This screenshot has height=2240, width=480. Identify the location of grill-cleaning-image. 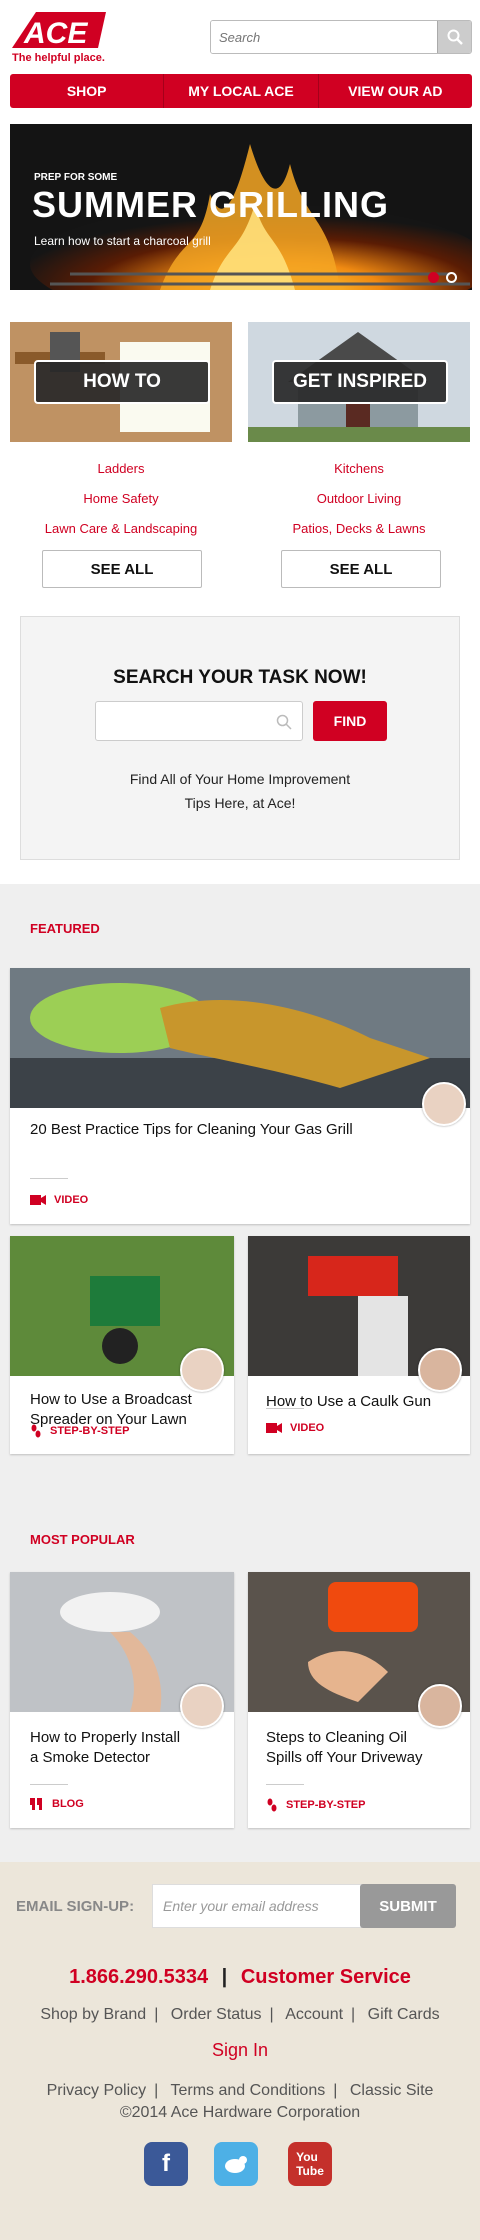
(240, 1038).